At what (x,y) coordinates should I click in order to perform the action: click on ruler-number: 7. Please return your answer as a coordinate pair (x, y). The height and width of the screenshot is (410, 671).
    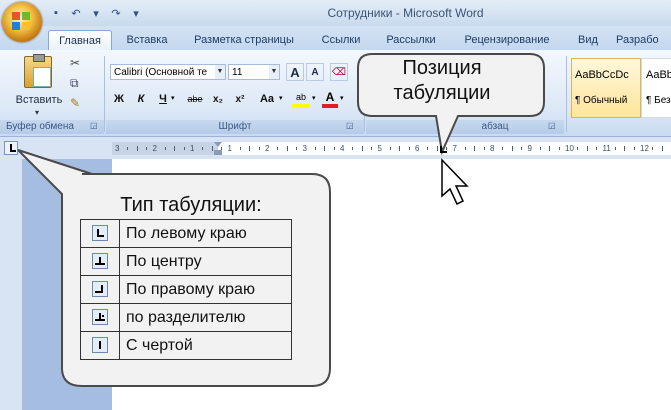
    Looking at the image, I should click on (454, 148).